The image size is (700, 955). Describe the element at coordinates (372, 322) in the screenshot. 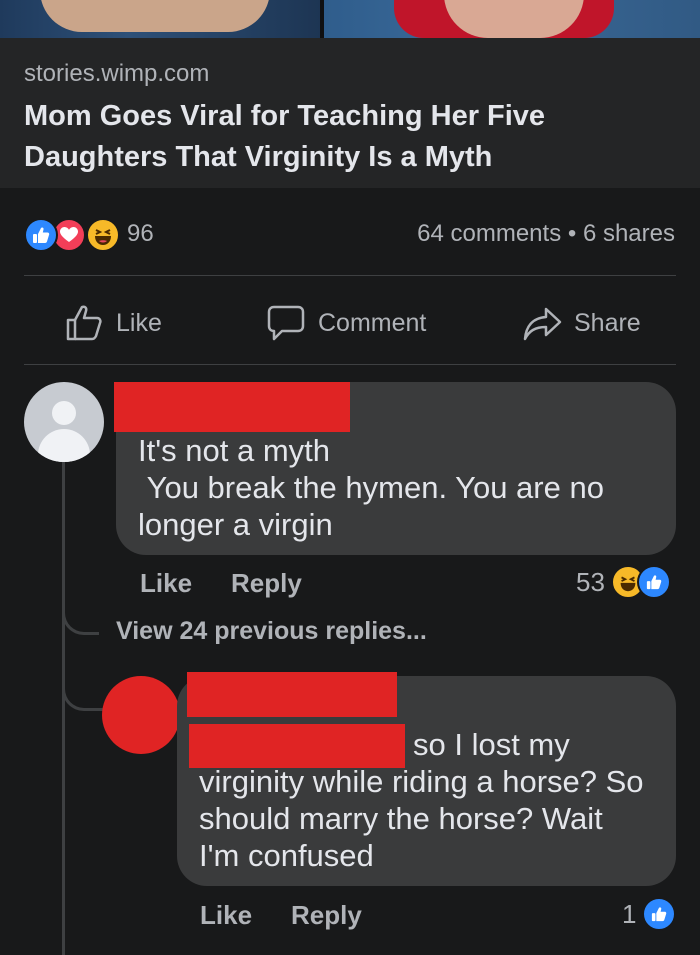

I see `comment-label: Comment` at that location.